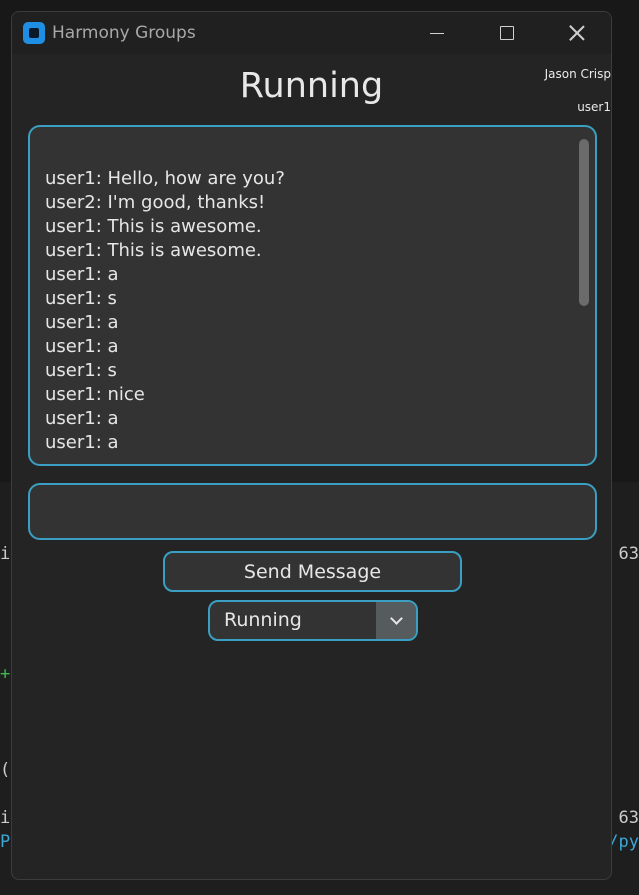 Image resolution: width=639 pixels, height=895 pixels. What do you see at coordinates (311, 86) in the screenshot?
I see `page-title: Running` at bounding box center [311, 86].